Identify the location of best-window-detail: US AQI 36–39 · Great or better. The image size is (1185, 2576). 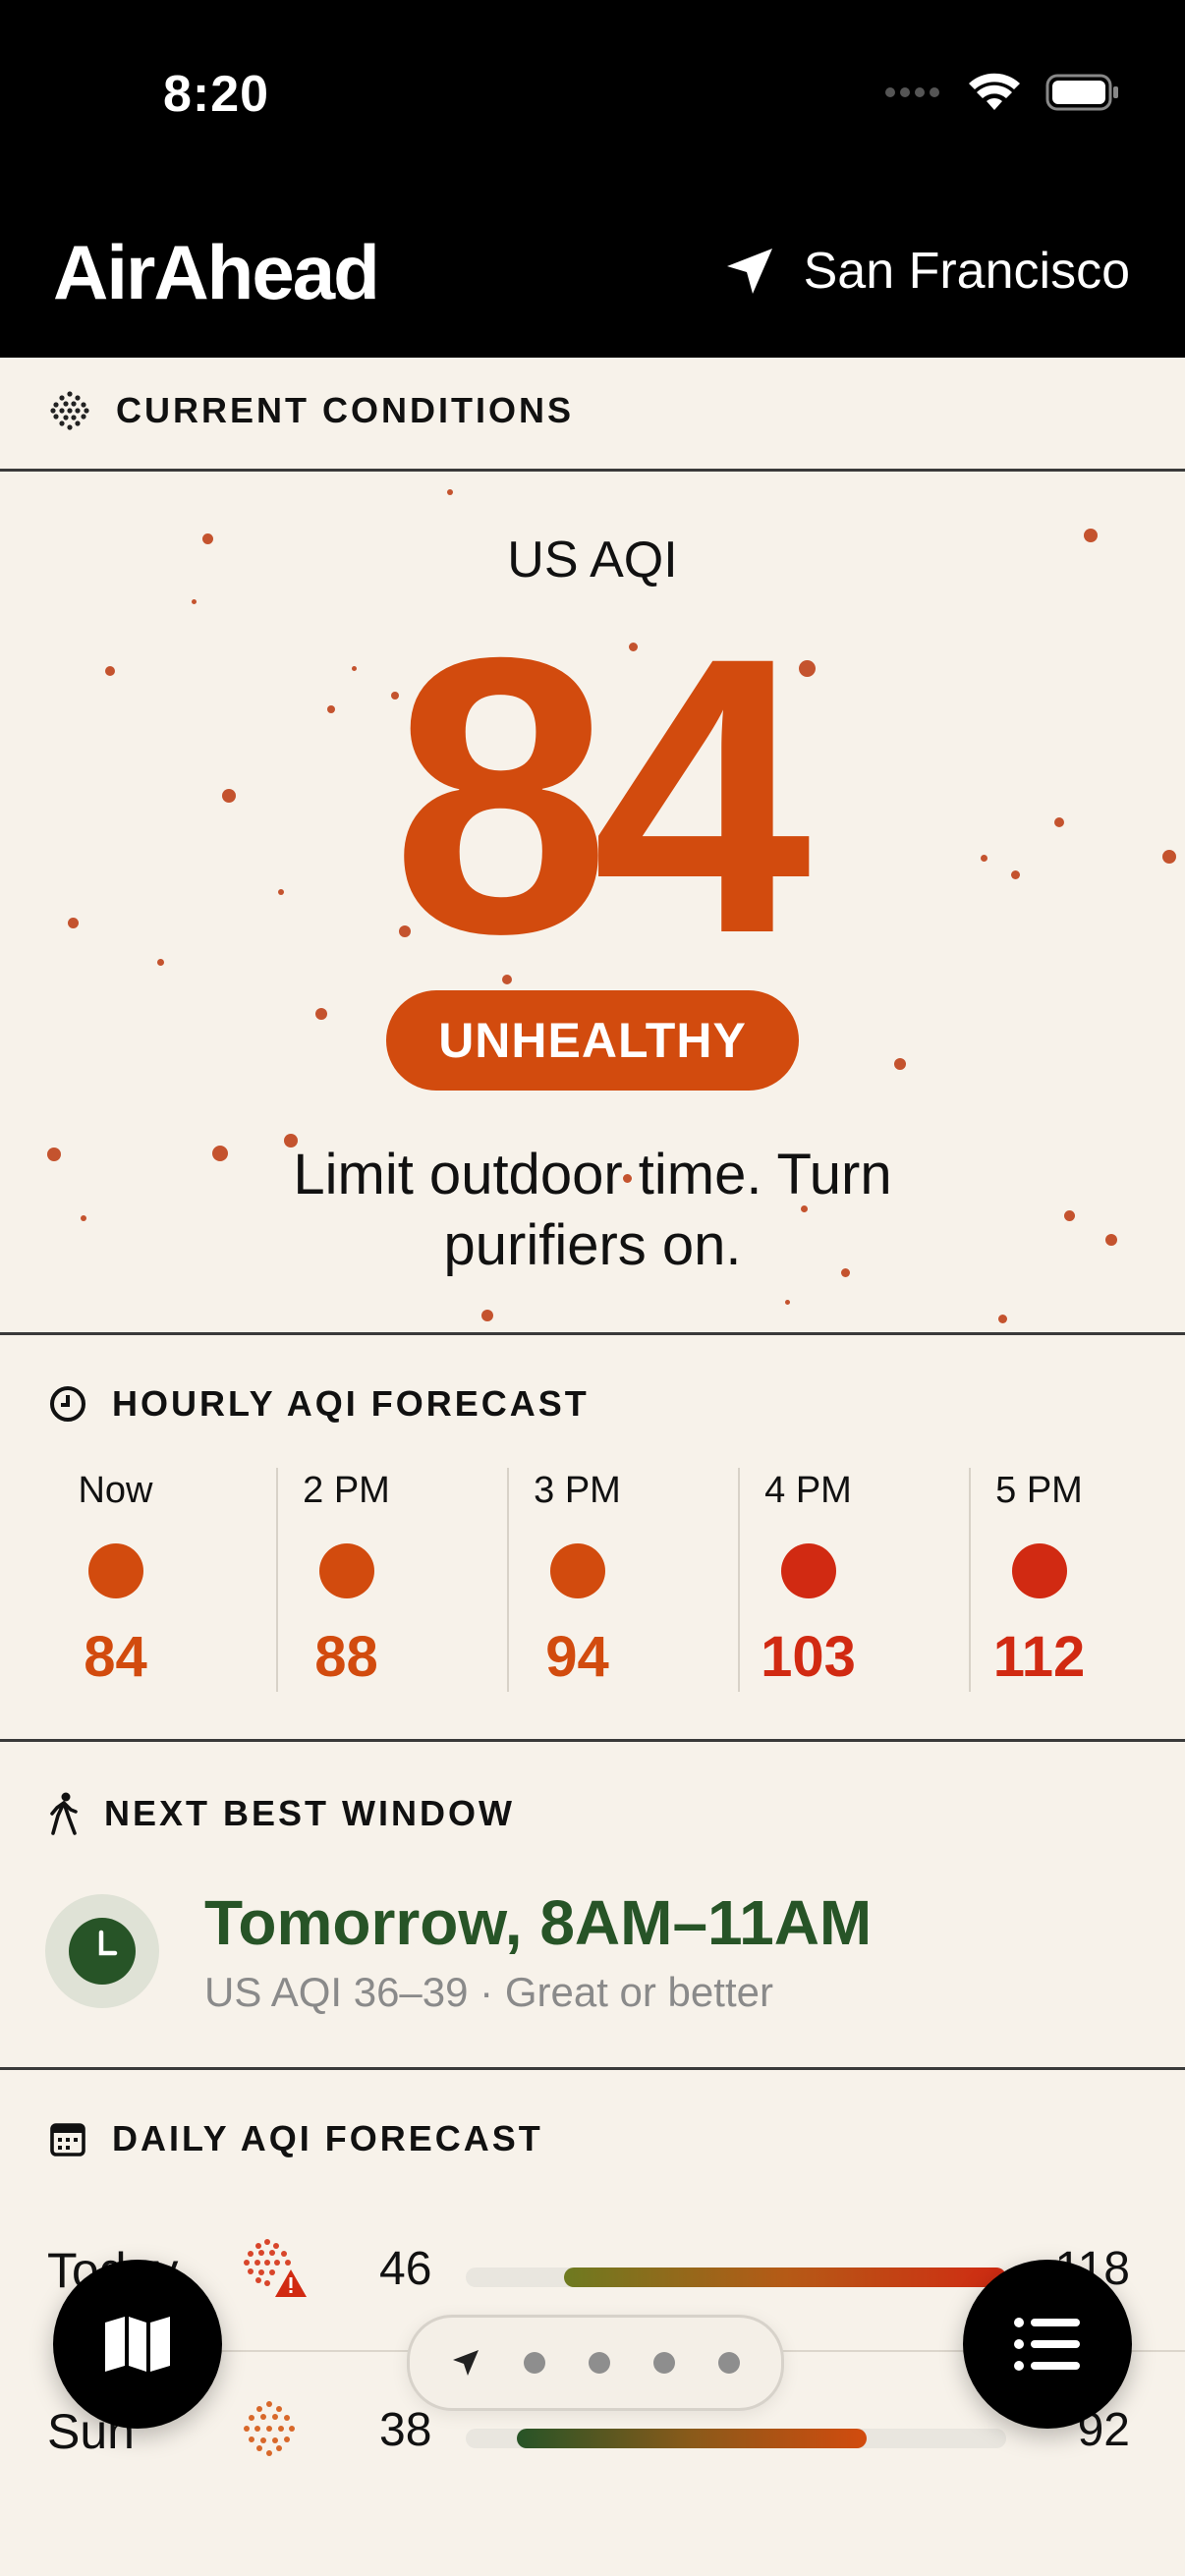
(489, 1992).